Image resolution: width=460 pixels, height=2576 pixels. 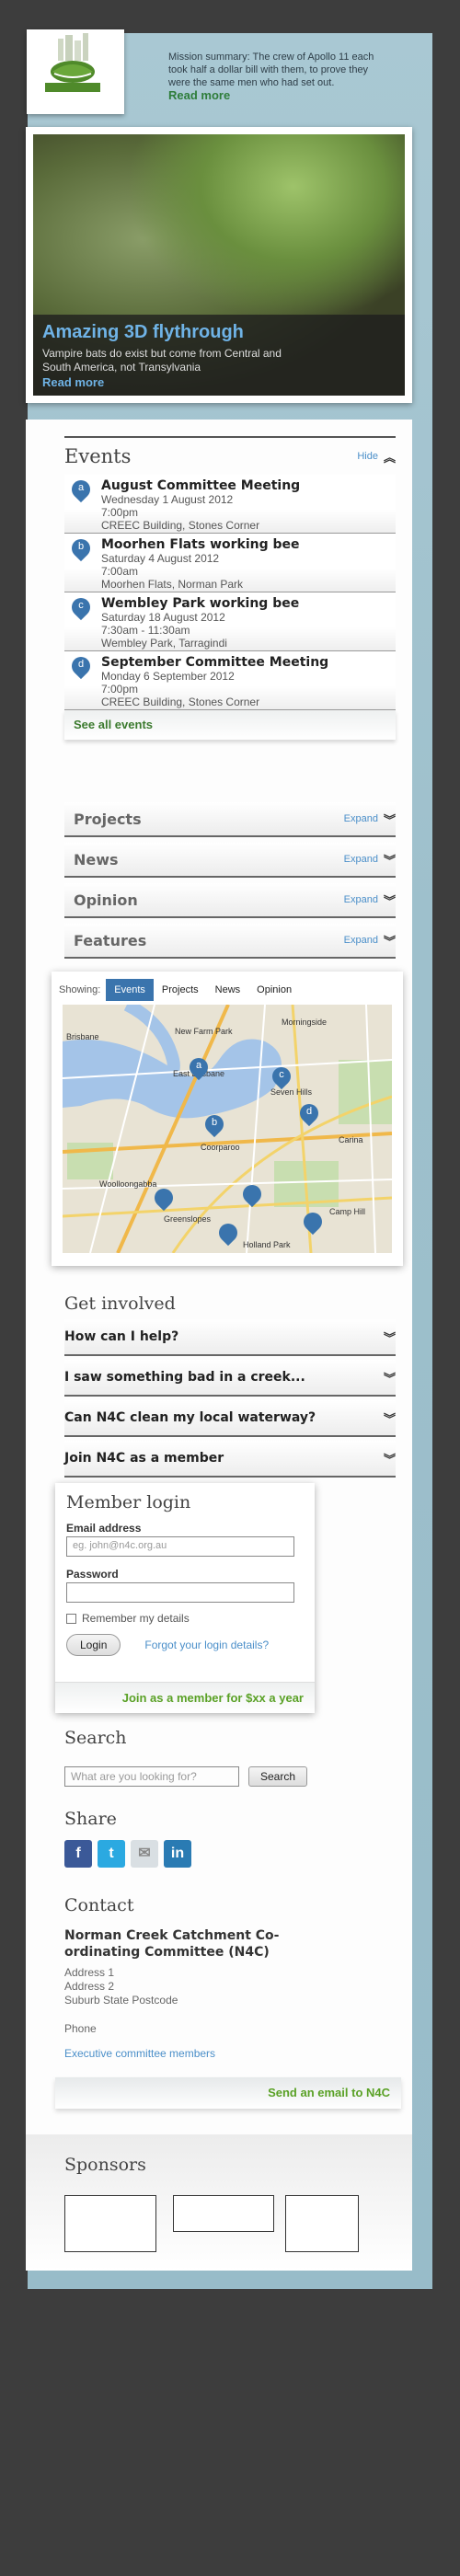 What do you see at coordinates (75, 71) in the screenshot?
I see `n4c-logo` at bounding box center [75, 71].